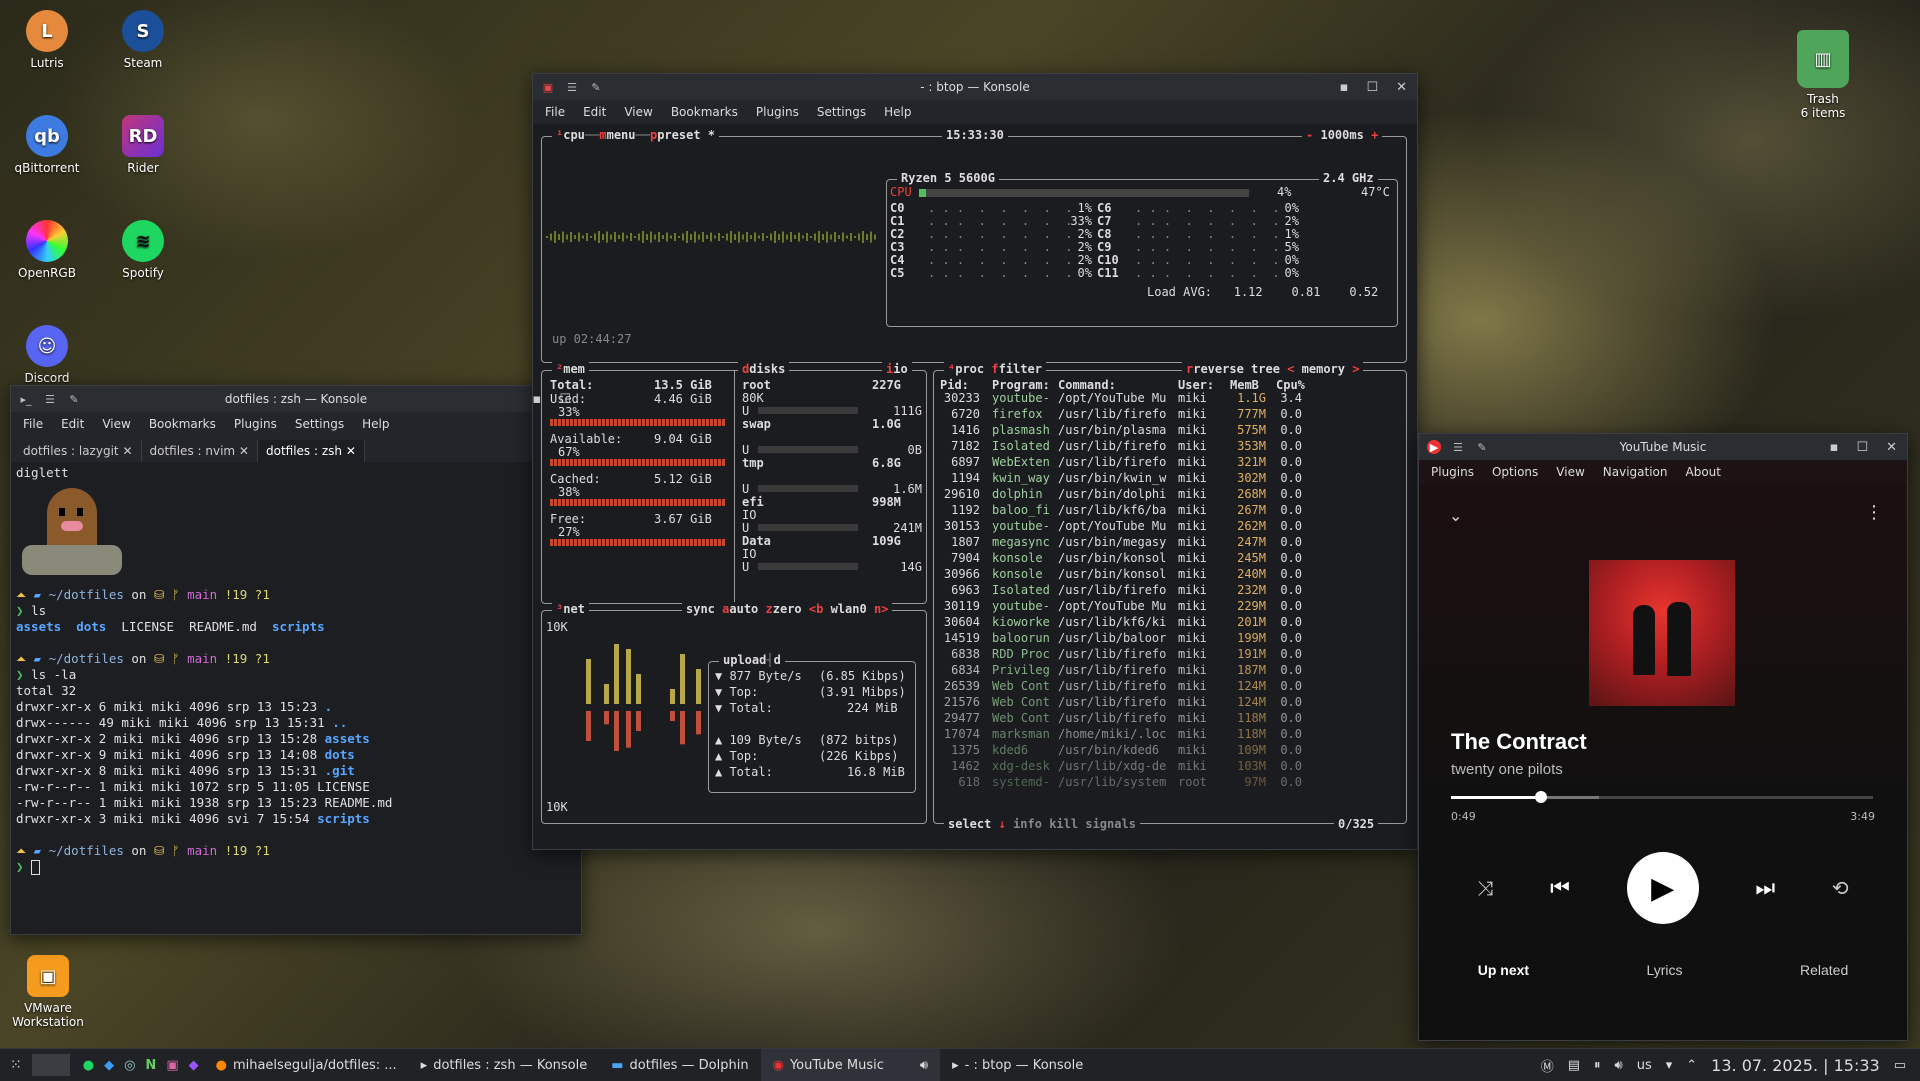  I want to click on progress-bar, so click(1662, 797).